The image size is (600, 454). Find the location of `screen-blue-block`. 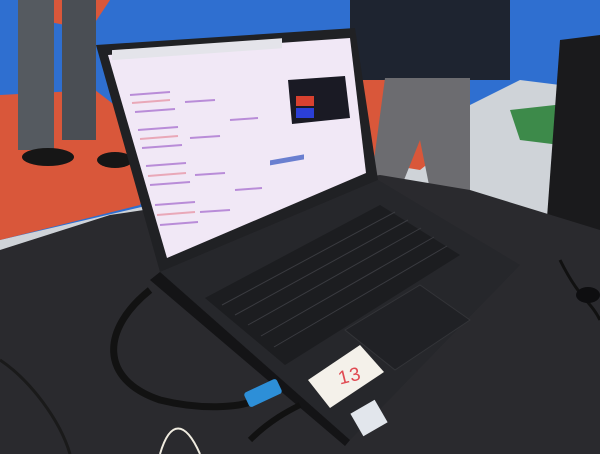

screen-blue-block is located at coordinates (305, 113).